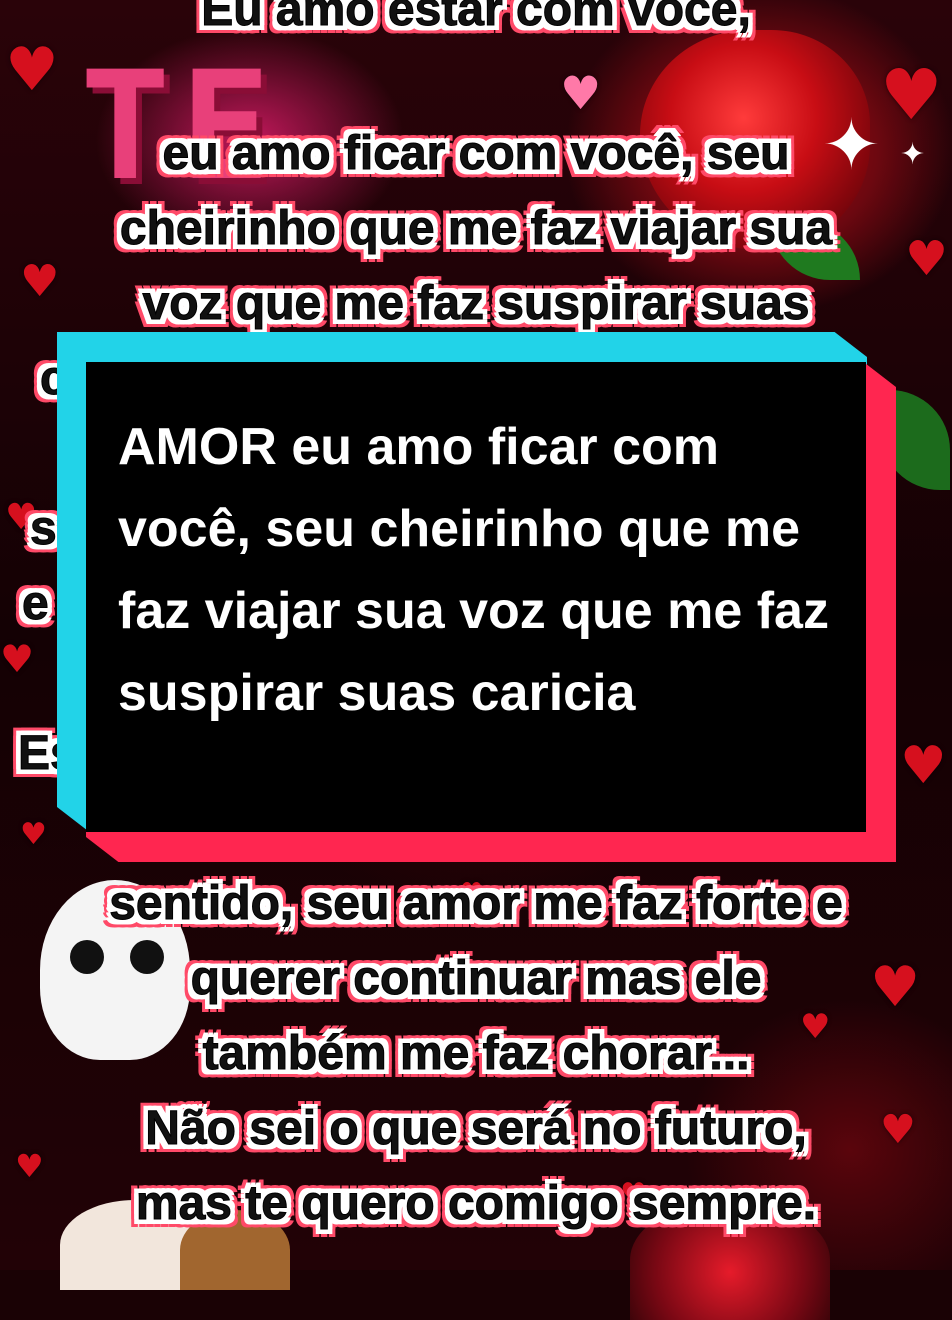 The height and width of the screenshot is (1320, 952). I want to click on edge-fragment: s, so click(44, 528).